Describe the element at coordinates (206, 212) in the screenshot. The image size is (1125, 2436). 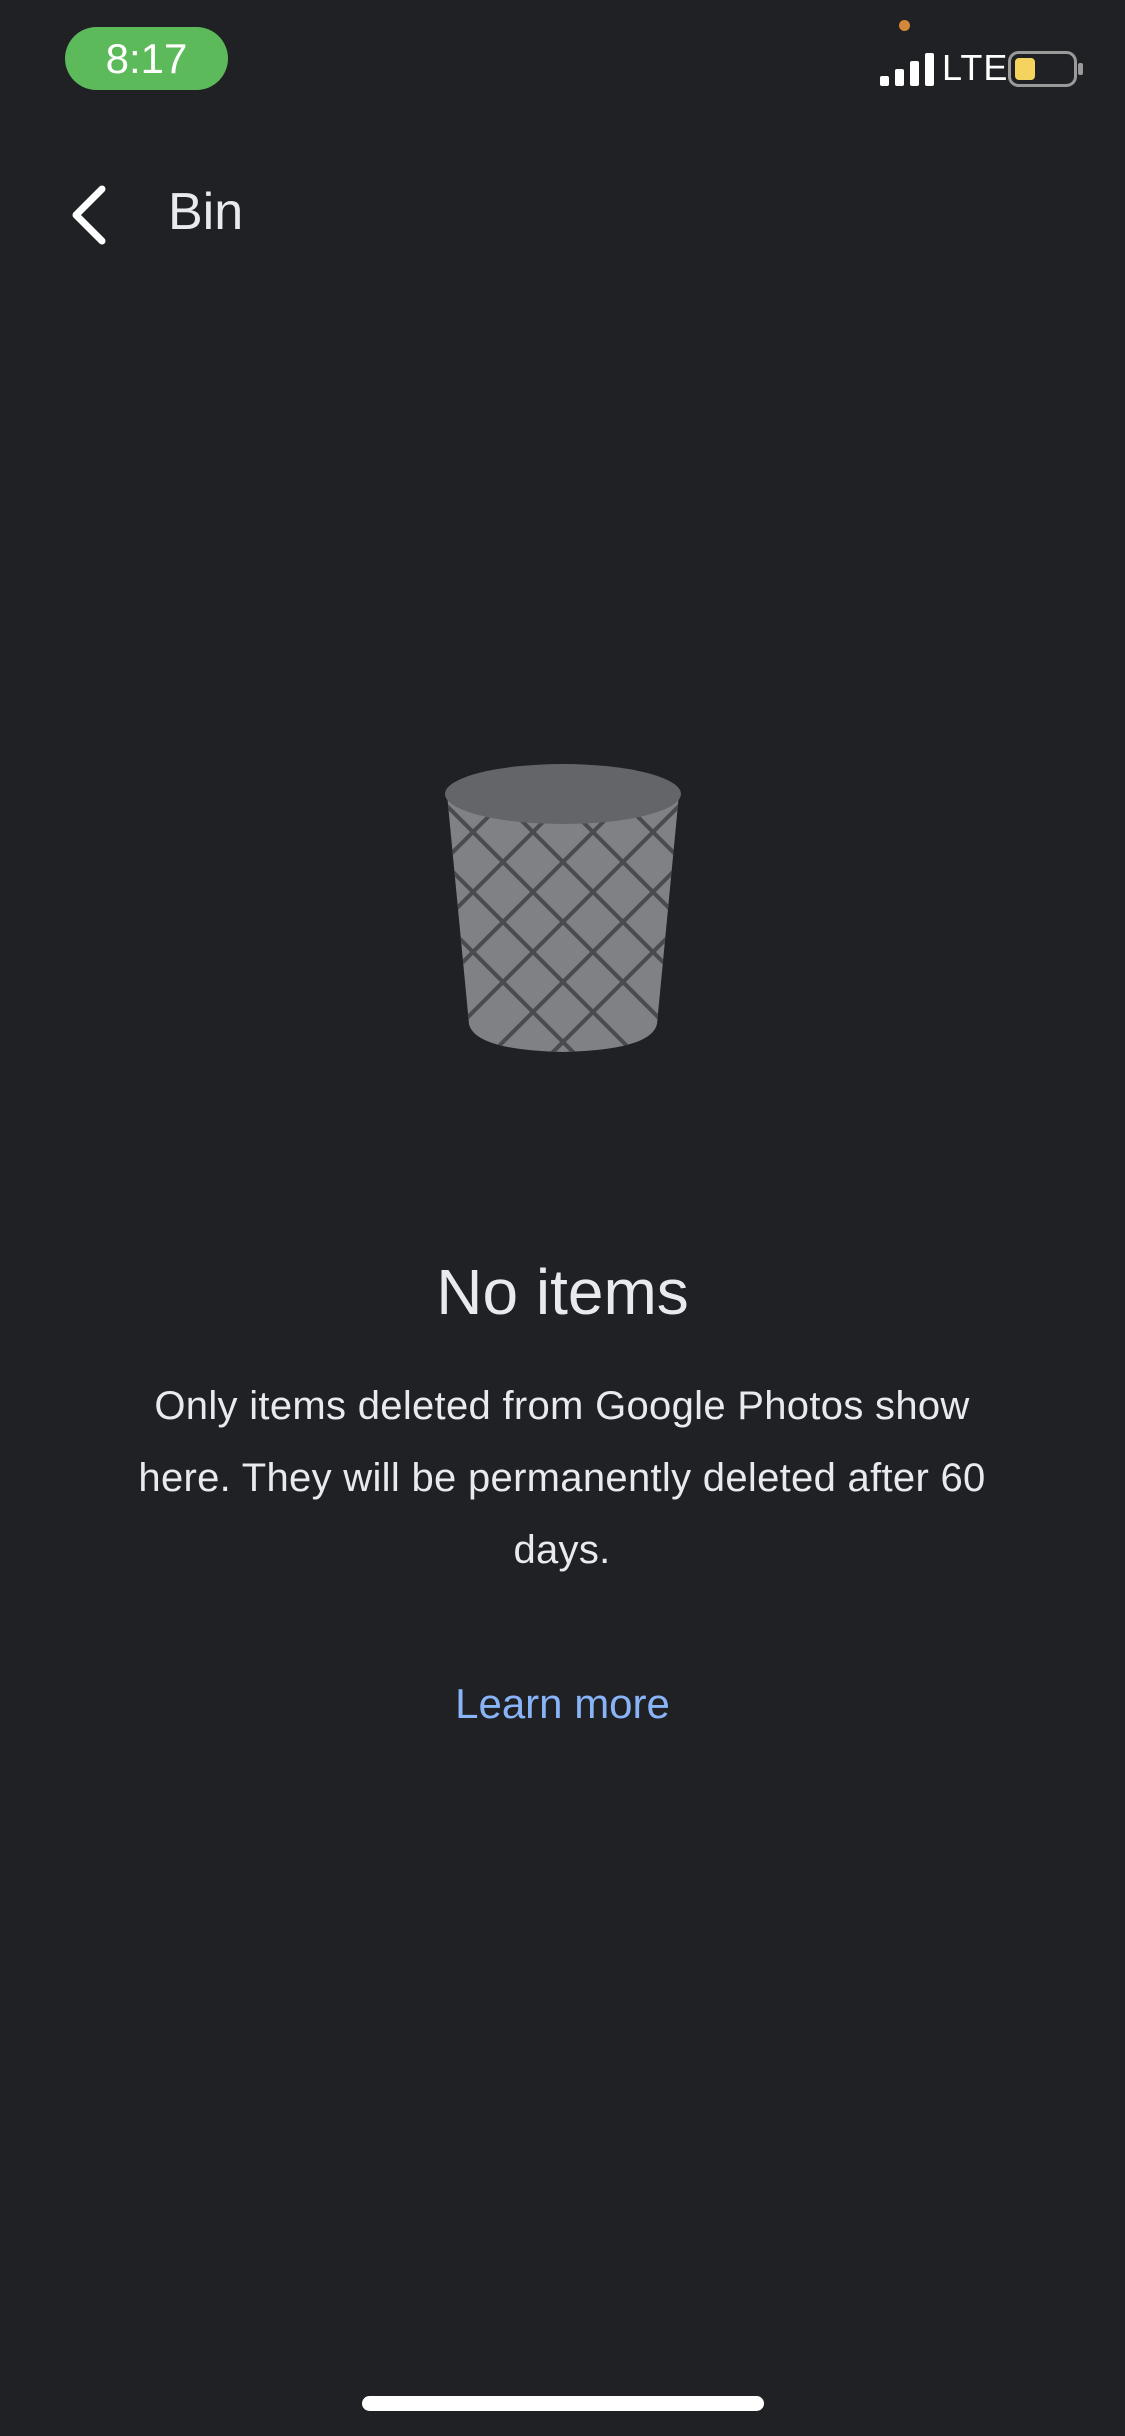
I see `page-title: Bin` at that location.